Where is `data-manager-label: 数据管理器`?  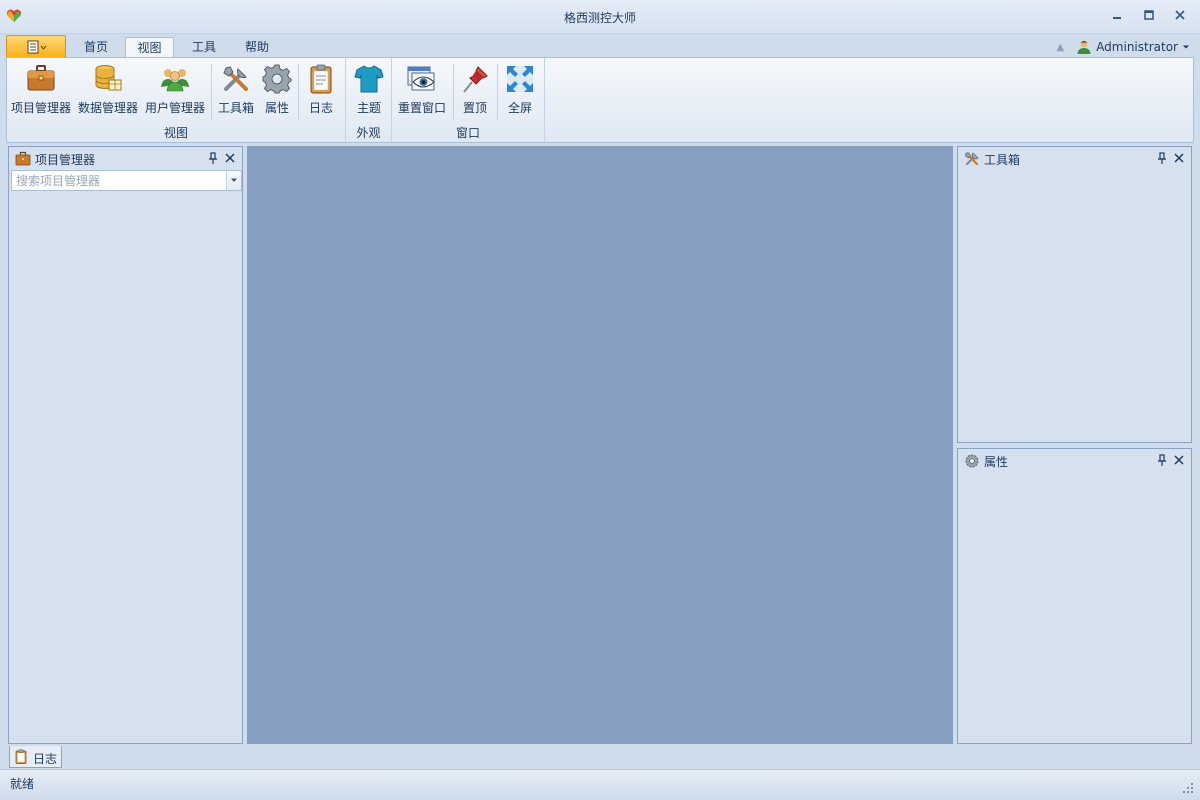 data-manager-label: 数据管理器 is located at coordinates (107, 108).